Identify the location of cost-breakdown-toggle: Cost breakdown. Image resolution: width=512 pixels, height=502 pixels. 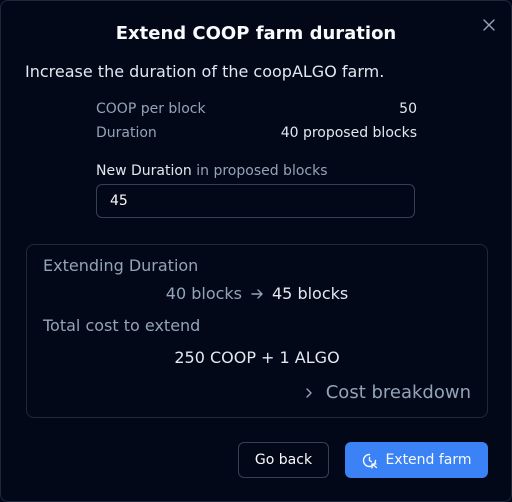
(387, 392).